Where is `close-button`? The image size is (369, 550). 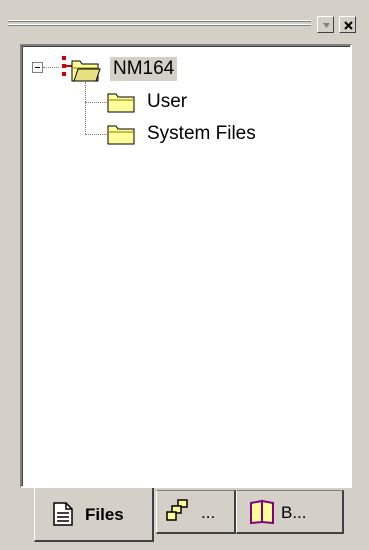
close-button is located at coordinates (347, 24).